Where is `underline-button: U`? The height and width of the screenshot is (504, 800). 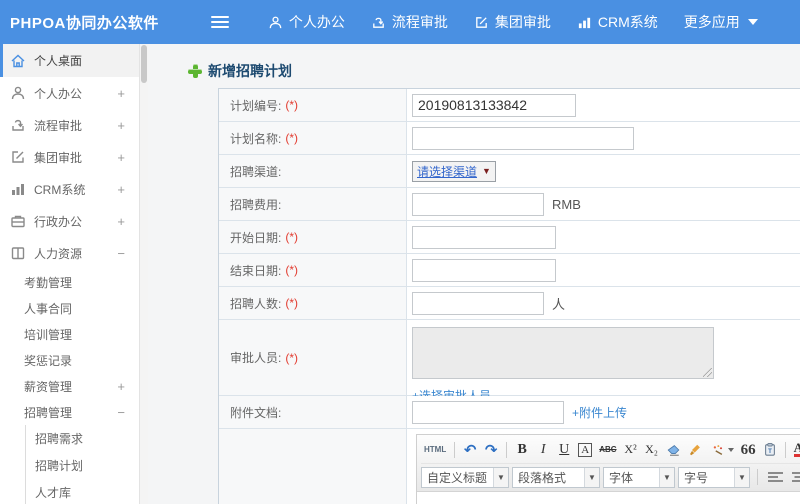 underline-button: U is located at coordinates (564, 450).